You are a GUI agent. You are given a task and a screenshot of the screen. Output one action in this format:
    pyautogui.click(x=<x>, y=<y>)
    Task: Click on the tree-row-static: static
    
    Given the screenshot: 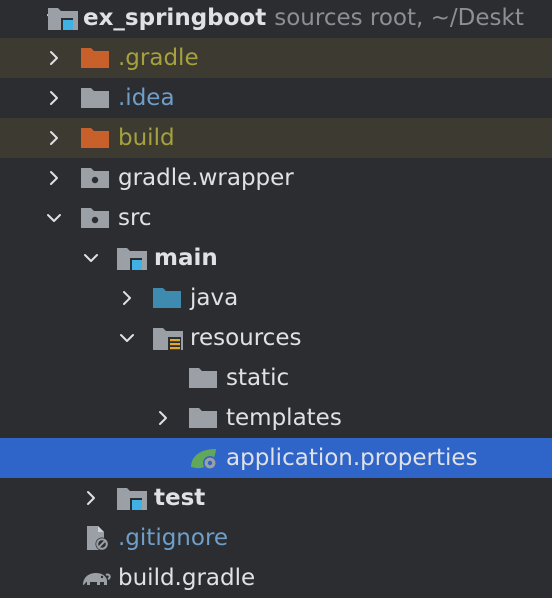 What is the action you would take?
    pyautogui.click(x=276, y=378)
    